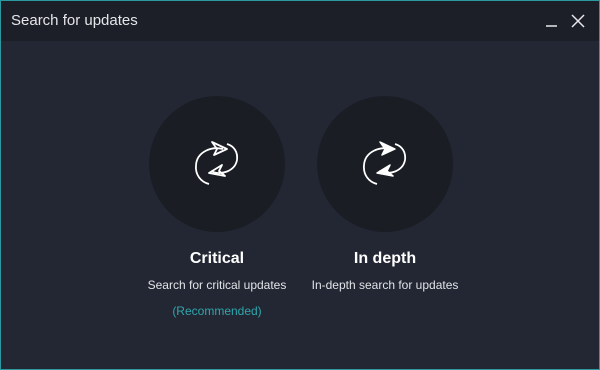 The width and height of the screenshot is (600, 370). What do you see at coordinates (300, 21) in the screenshot?
I see `title-bar: Search for updates` at bounding box center [300, 21].